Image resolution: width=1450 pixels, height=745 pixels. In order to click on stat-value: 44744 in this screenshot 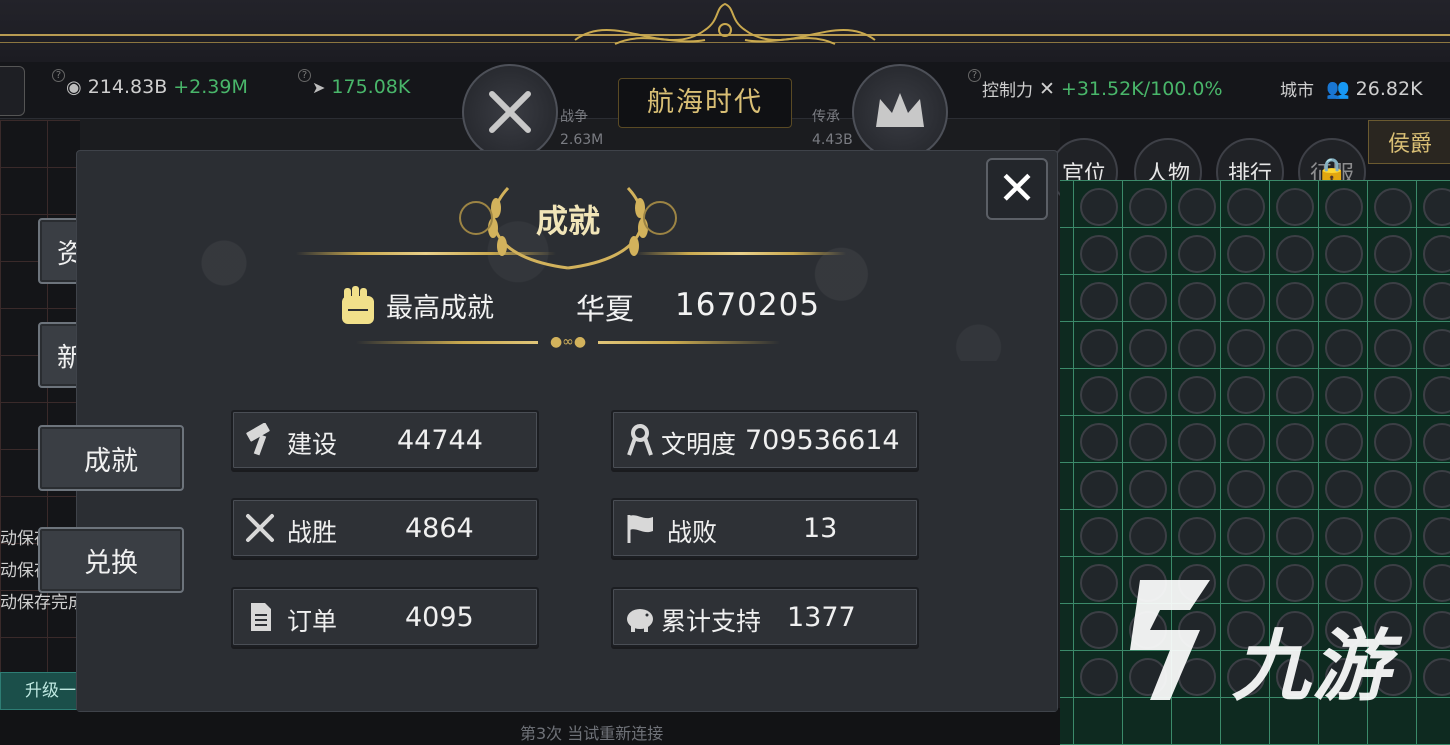, I will do `click(440, 440)`.